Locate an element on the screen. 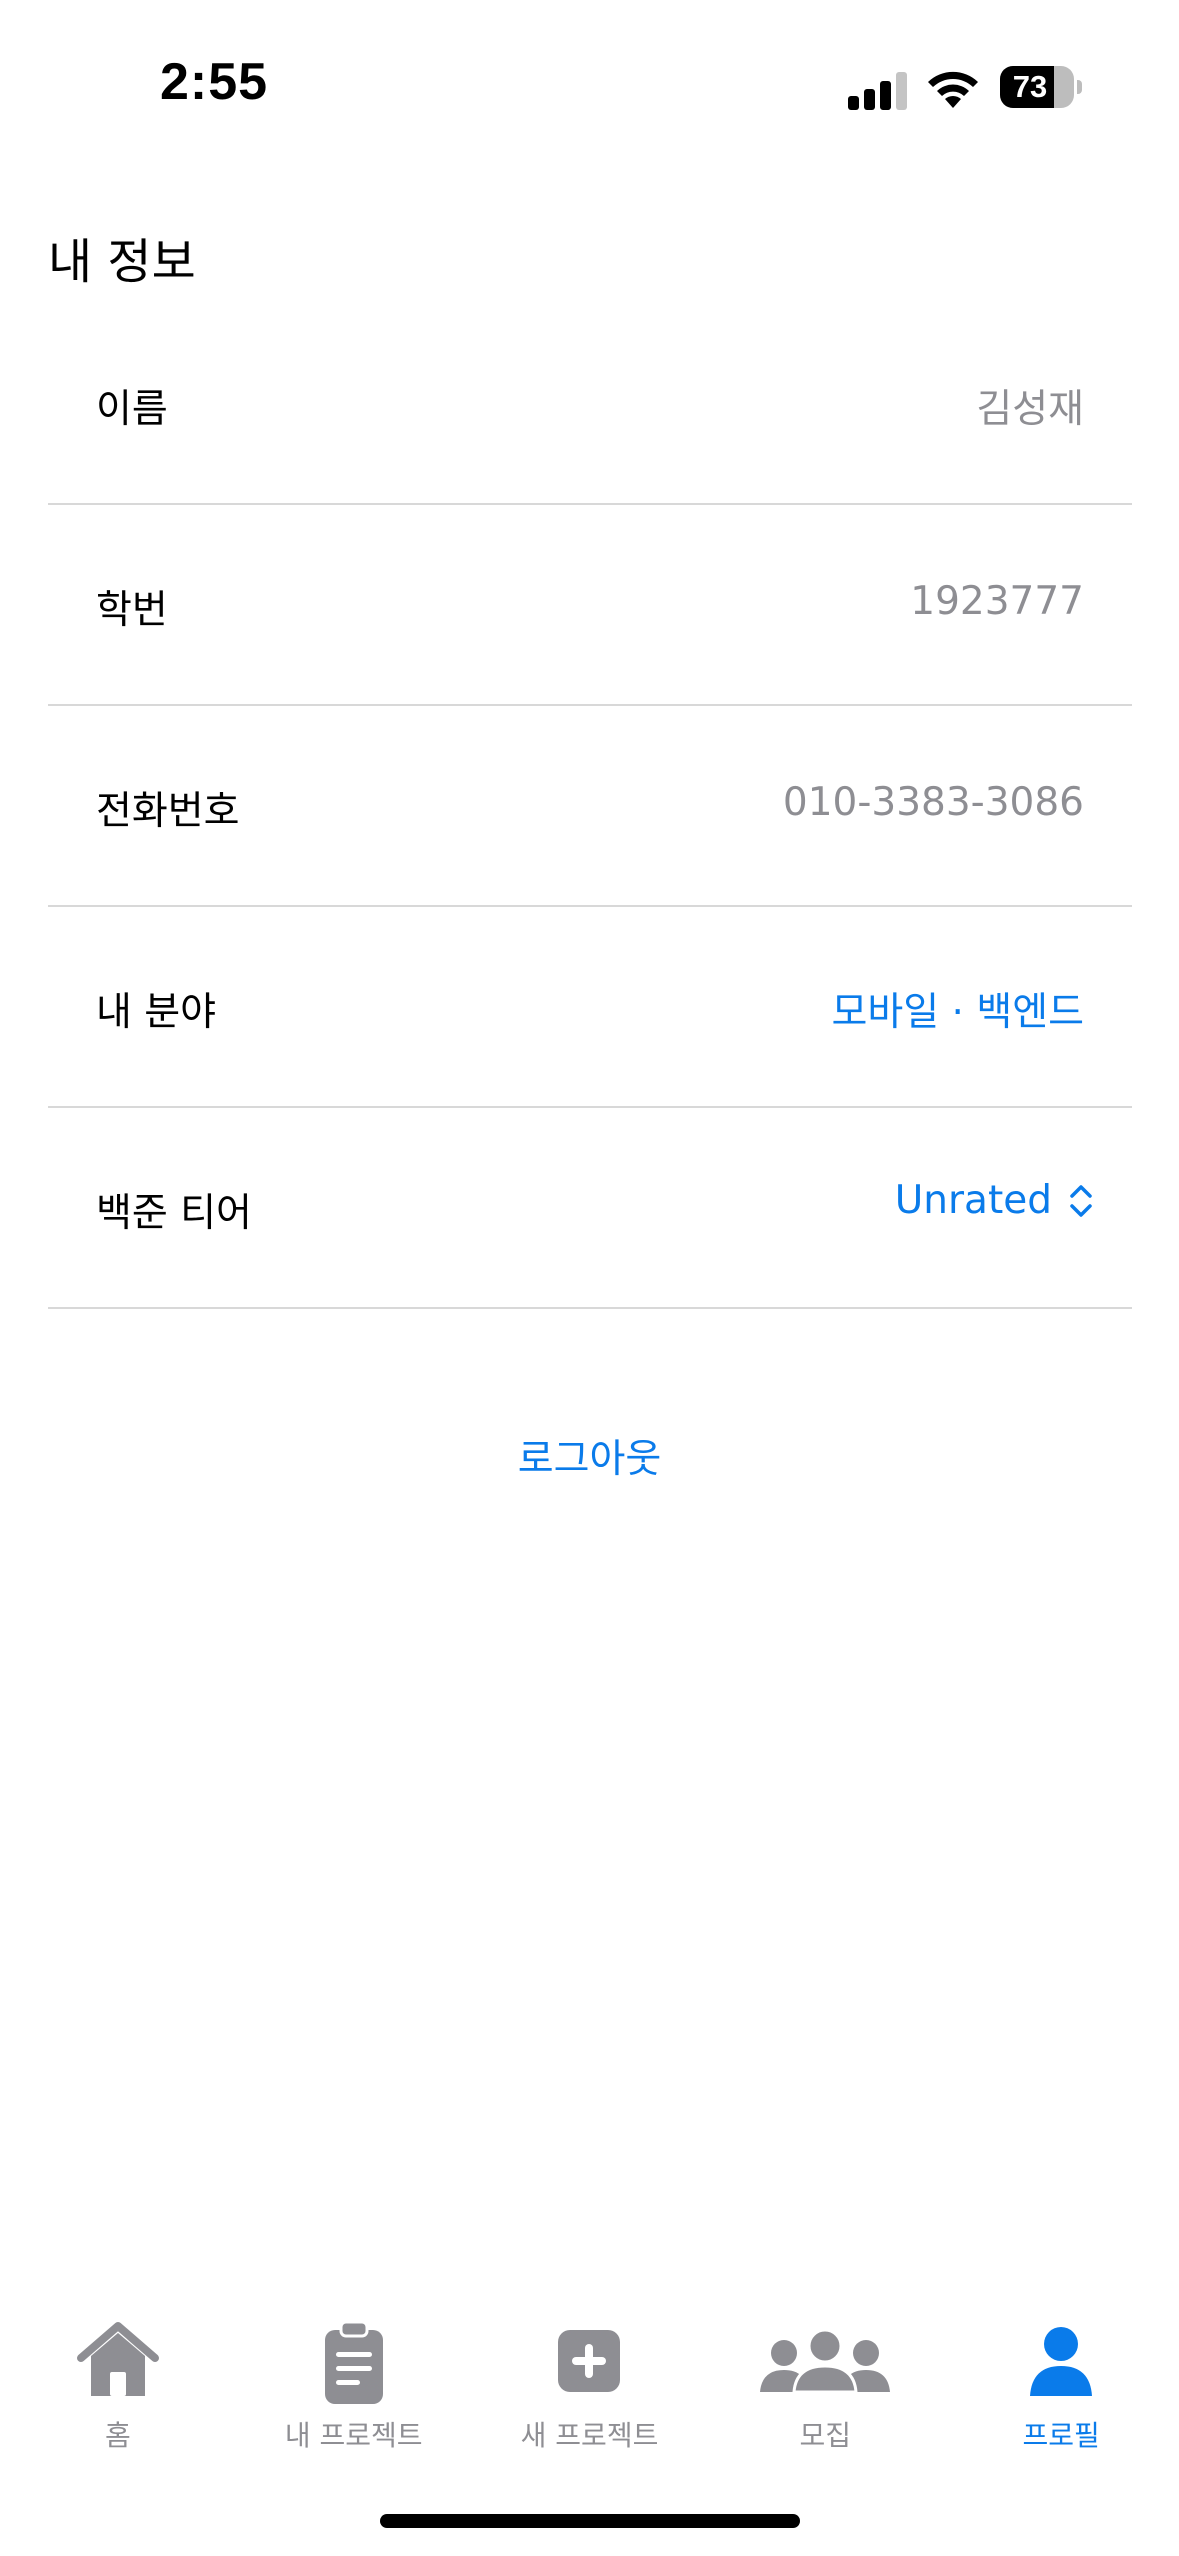 The image size is (1179, 2556). tab-label: 모집 is located at coordinates (825, 2435).